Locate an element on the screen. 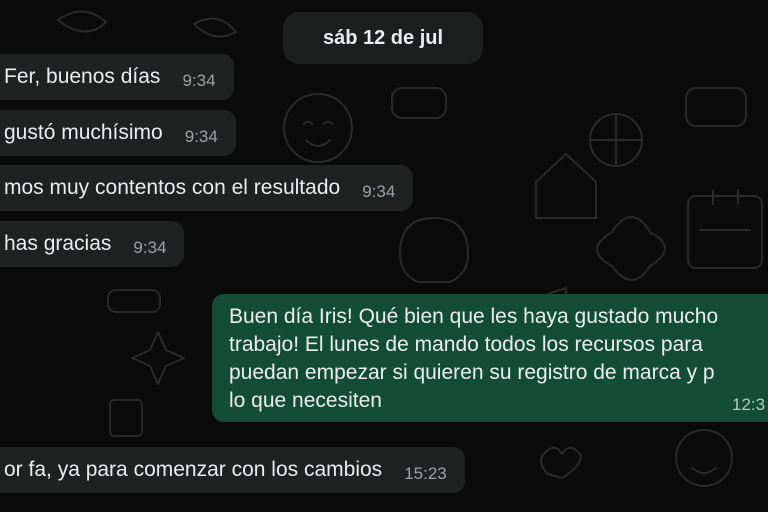  incoming-message-bubble: mos muy contentos con el resultado 9:34 is located at coordinates (207, 188).